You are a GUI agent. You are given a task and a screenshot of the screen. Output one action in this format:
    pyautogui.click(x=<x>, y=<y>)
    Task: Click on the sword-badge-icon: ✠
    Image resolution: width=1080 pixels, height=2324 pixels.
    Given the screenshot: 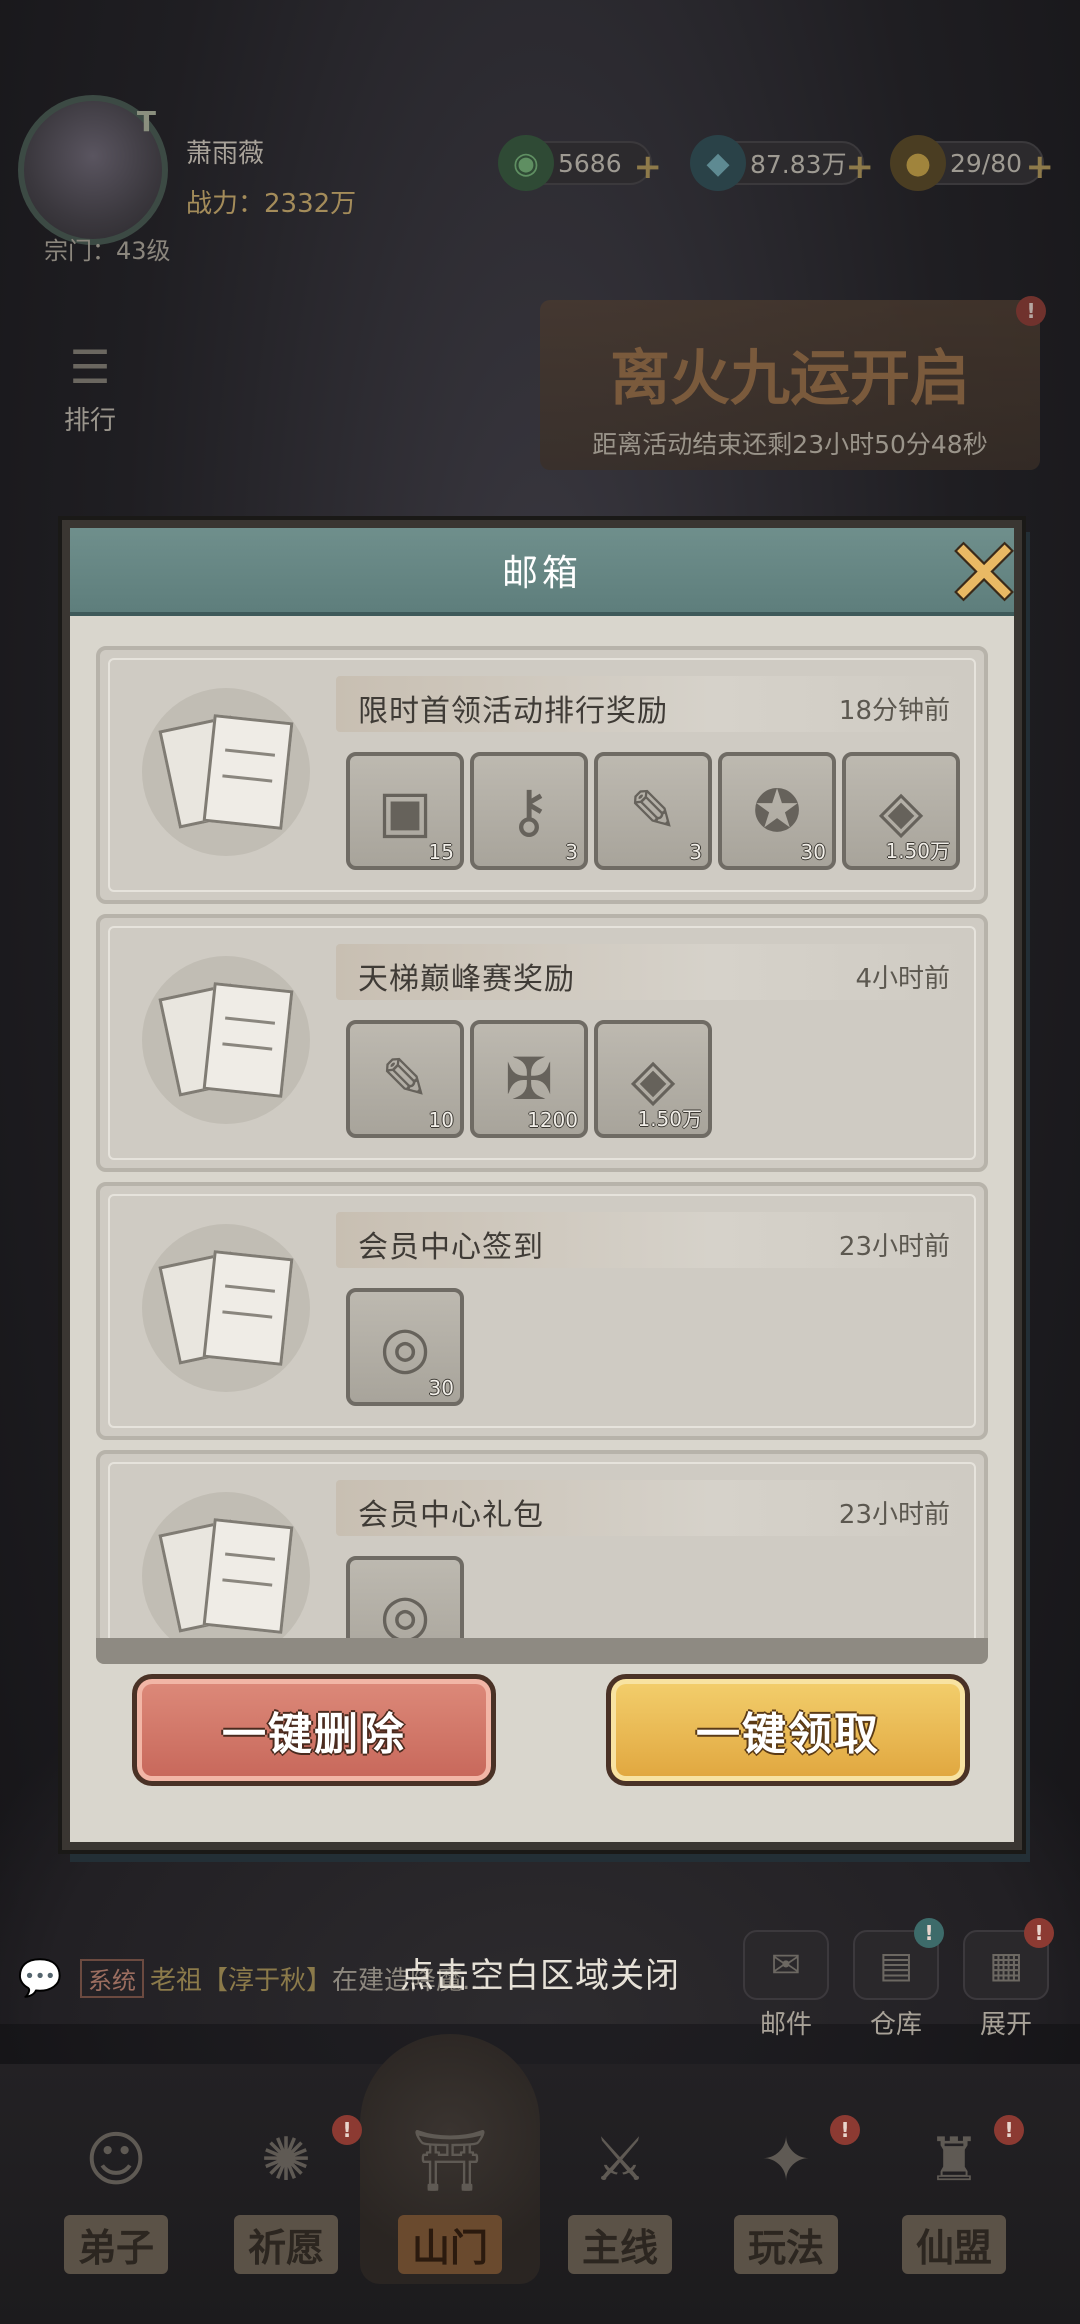 What is the action you would take?
    pyautogui.click(x=529, y=1079)
    